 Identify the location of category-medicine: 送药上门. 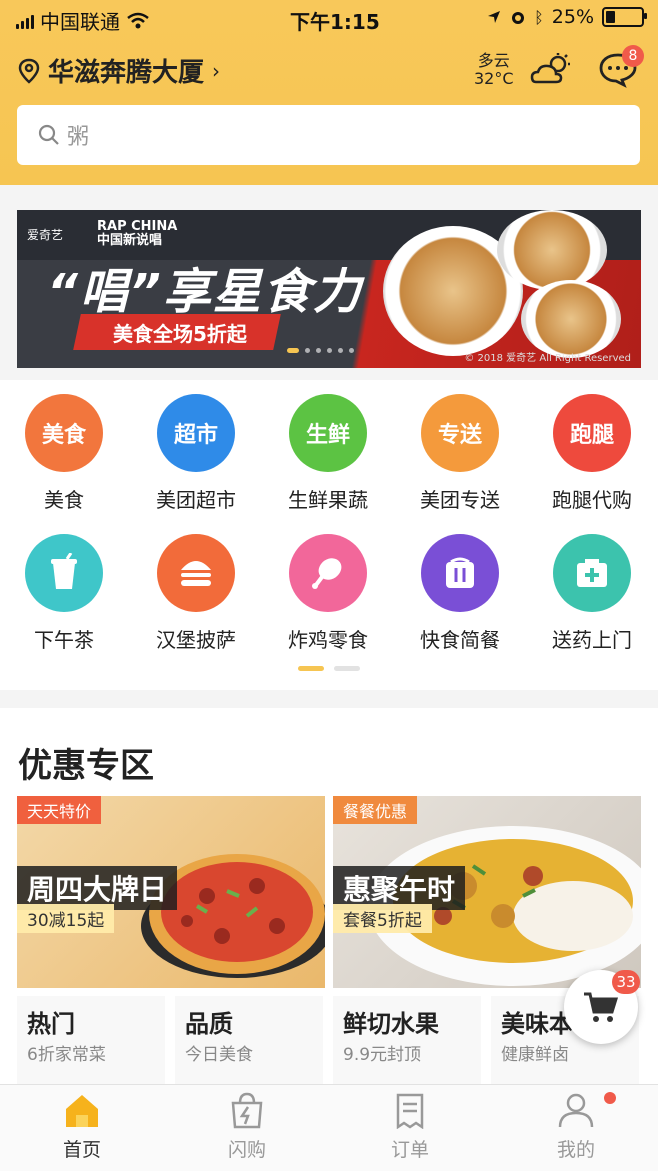
(592, 586).